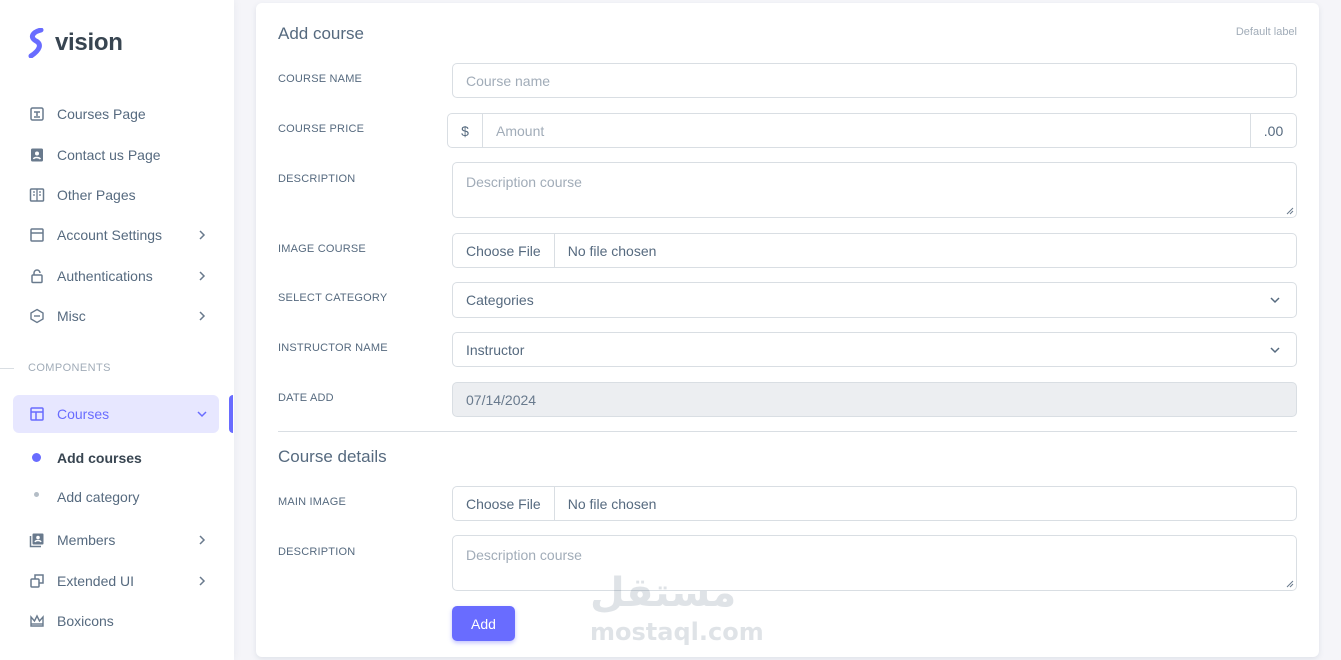 The height and width of the screenshot is (660, 1341). What do you see at coordinates (86, 540) in the screenshot?
I see `sidebar-item-label: Members` at bounding box center [86, 540].